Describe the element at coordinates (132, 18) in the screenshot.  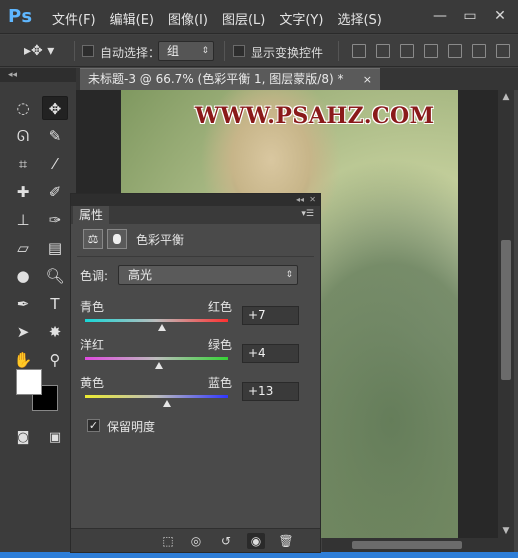
I see `menu-edit: 编辑(E)` at that location.